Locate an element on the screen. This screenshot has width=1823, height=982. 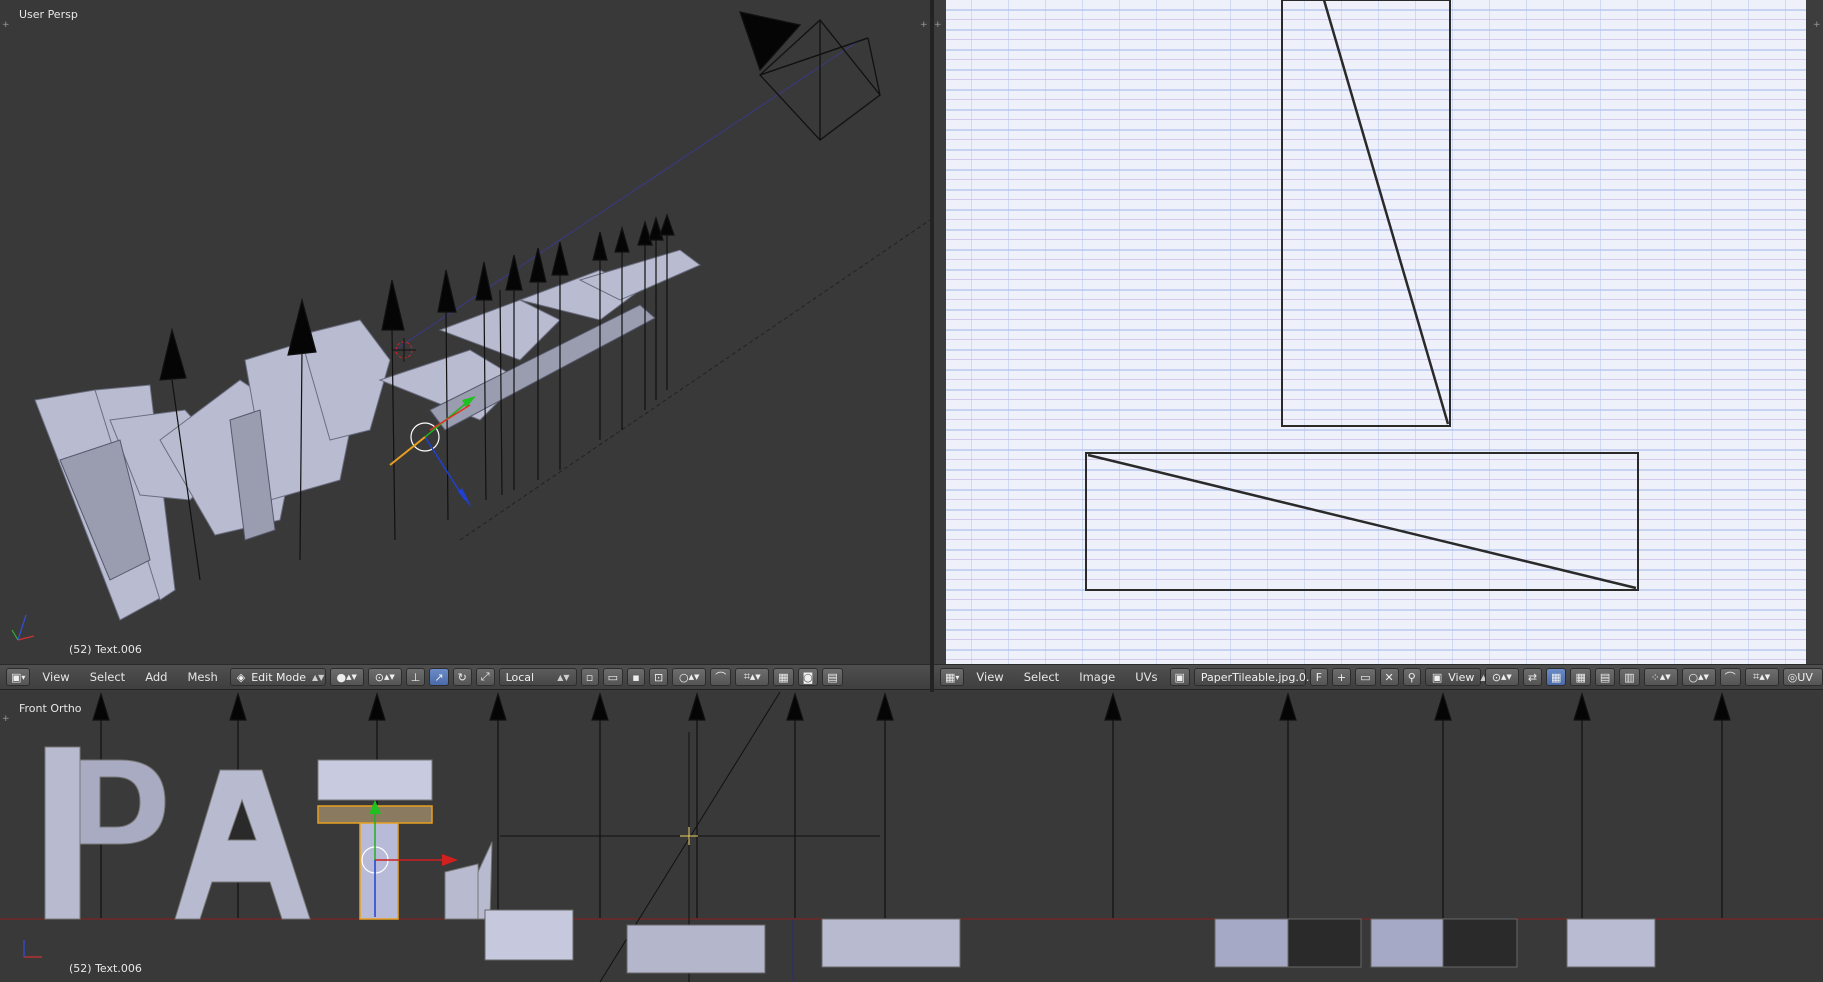
sync-selection-button: ⇄ is located at coordinates (1532, 677).